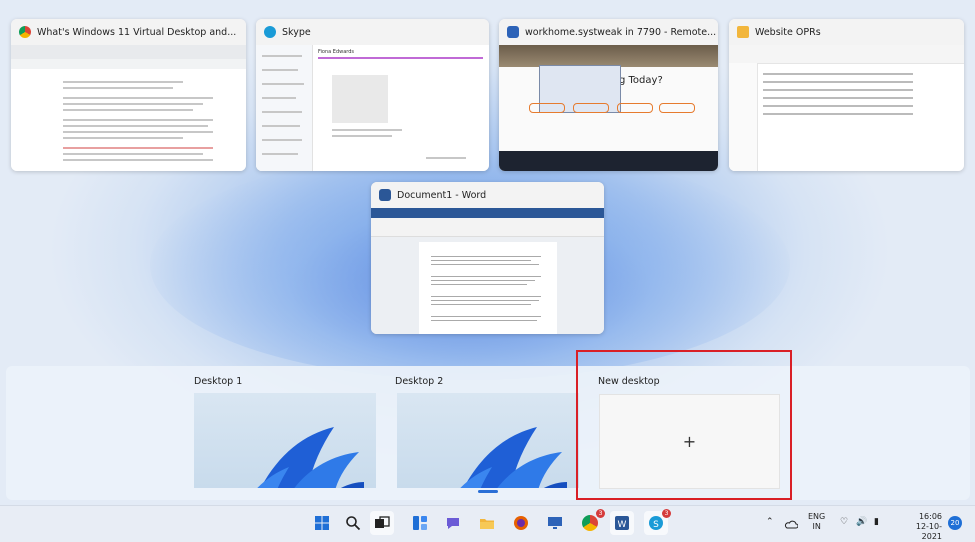  What do you see at coordinates (641, 80) in the screenshot?
I see `remote-heading: g Today?` at bounding box center [641, 80].